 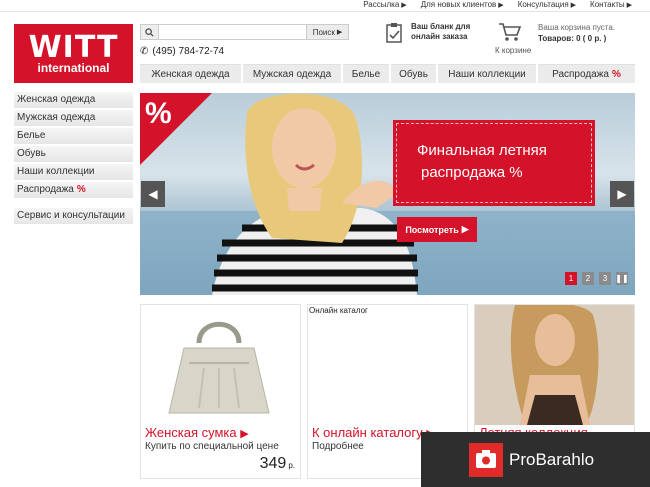 What do you see at coordinates (427, 33) in the screenshot?
I see `order-form-link: Ваш бланк для онлайн заказа` at bounding box center [427, 33].